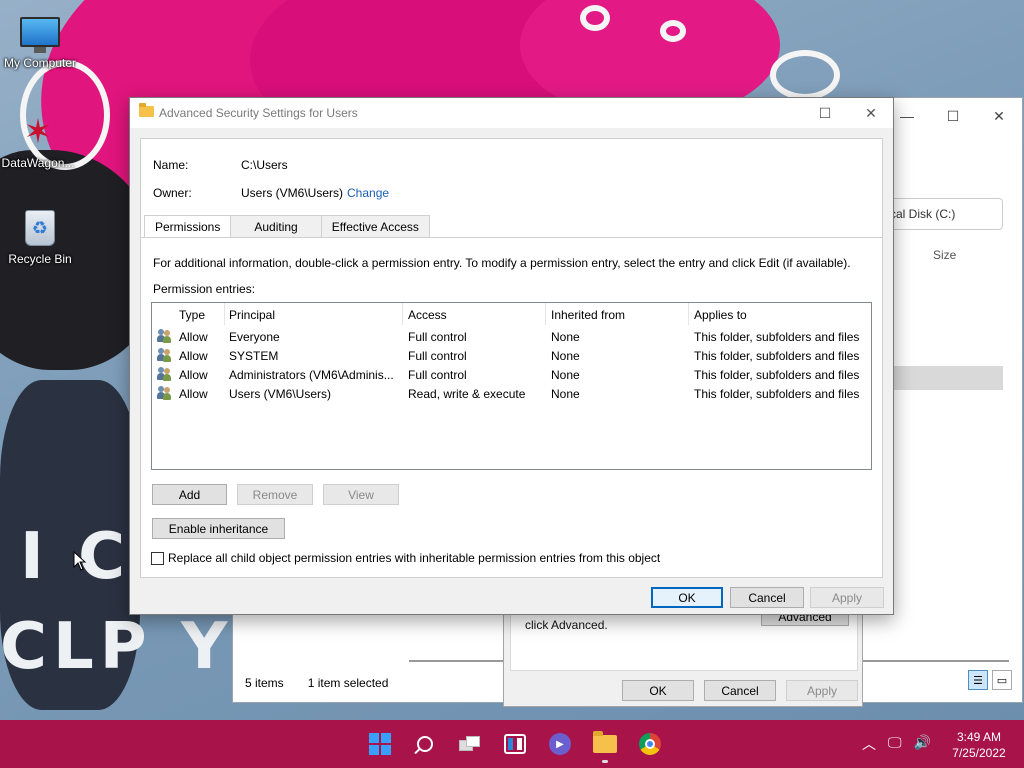  What do you see at coordinates (588, 315) in the screenshot?
I see `column-header-inherited-from: Inherited from` at bounding box center [588, 315].